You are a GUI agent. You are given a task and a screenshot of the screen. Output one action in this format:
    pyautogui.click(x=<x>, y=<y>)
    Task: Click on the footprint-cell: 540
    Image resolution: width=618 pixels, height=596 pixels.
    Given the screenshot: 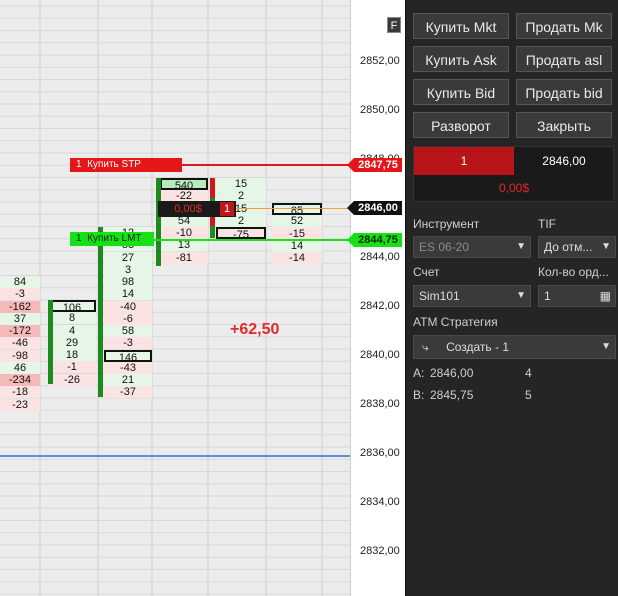 What is the action you would take?
    pyautogui.click(x=184, y=185)
    